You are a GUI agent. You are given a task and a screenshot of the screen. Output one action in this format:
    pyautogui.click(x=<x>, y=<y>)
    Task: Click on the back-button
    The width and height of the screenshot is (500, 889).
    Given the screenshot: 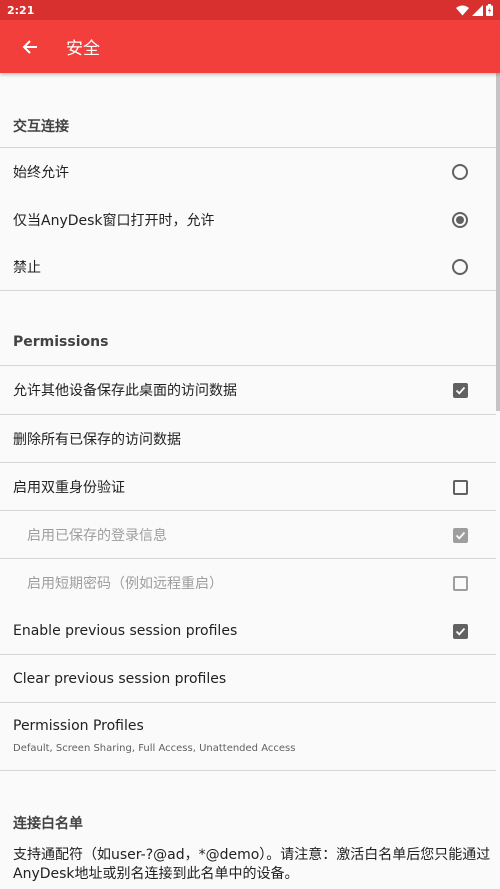 What is the action you would take?
    pyautogui.click(x=30, y=46)
    